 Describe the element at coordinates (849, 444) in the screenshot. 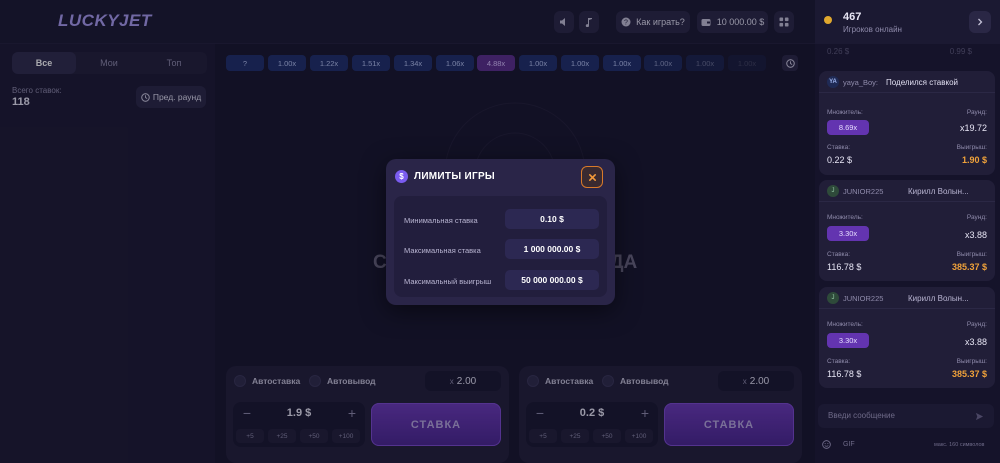

I see `gif-button: GIF` at that location.